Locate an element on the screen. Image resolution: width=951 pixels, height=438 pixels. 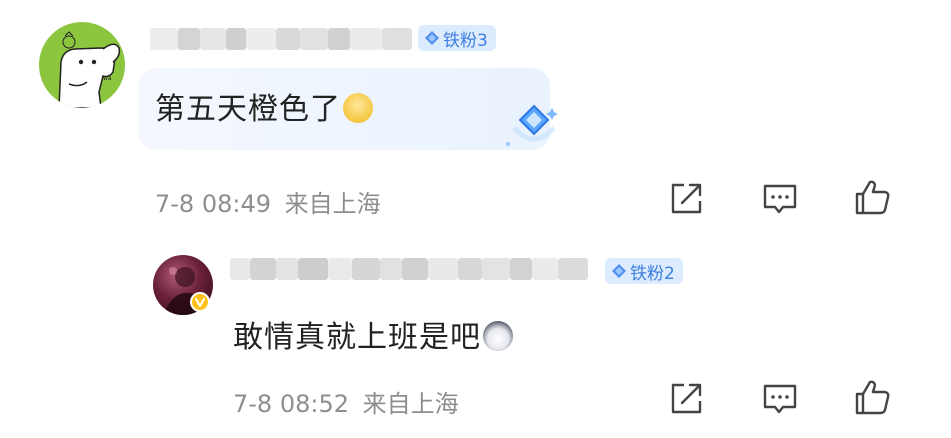
share-button is located at coordinates (686, 199).